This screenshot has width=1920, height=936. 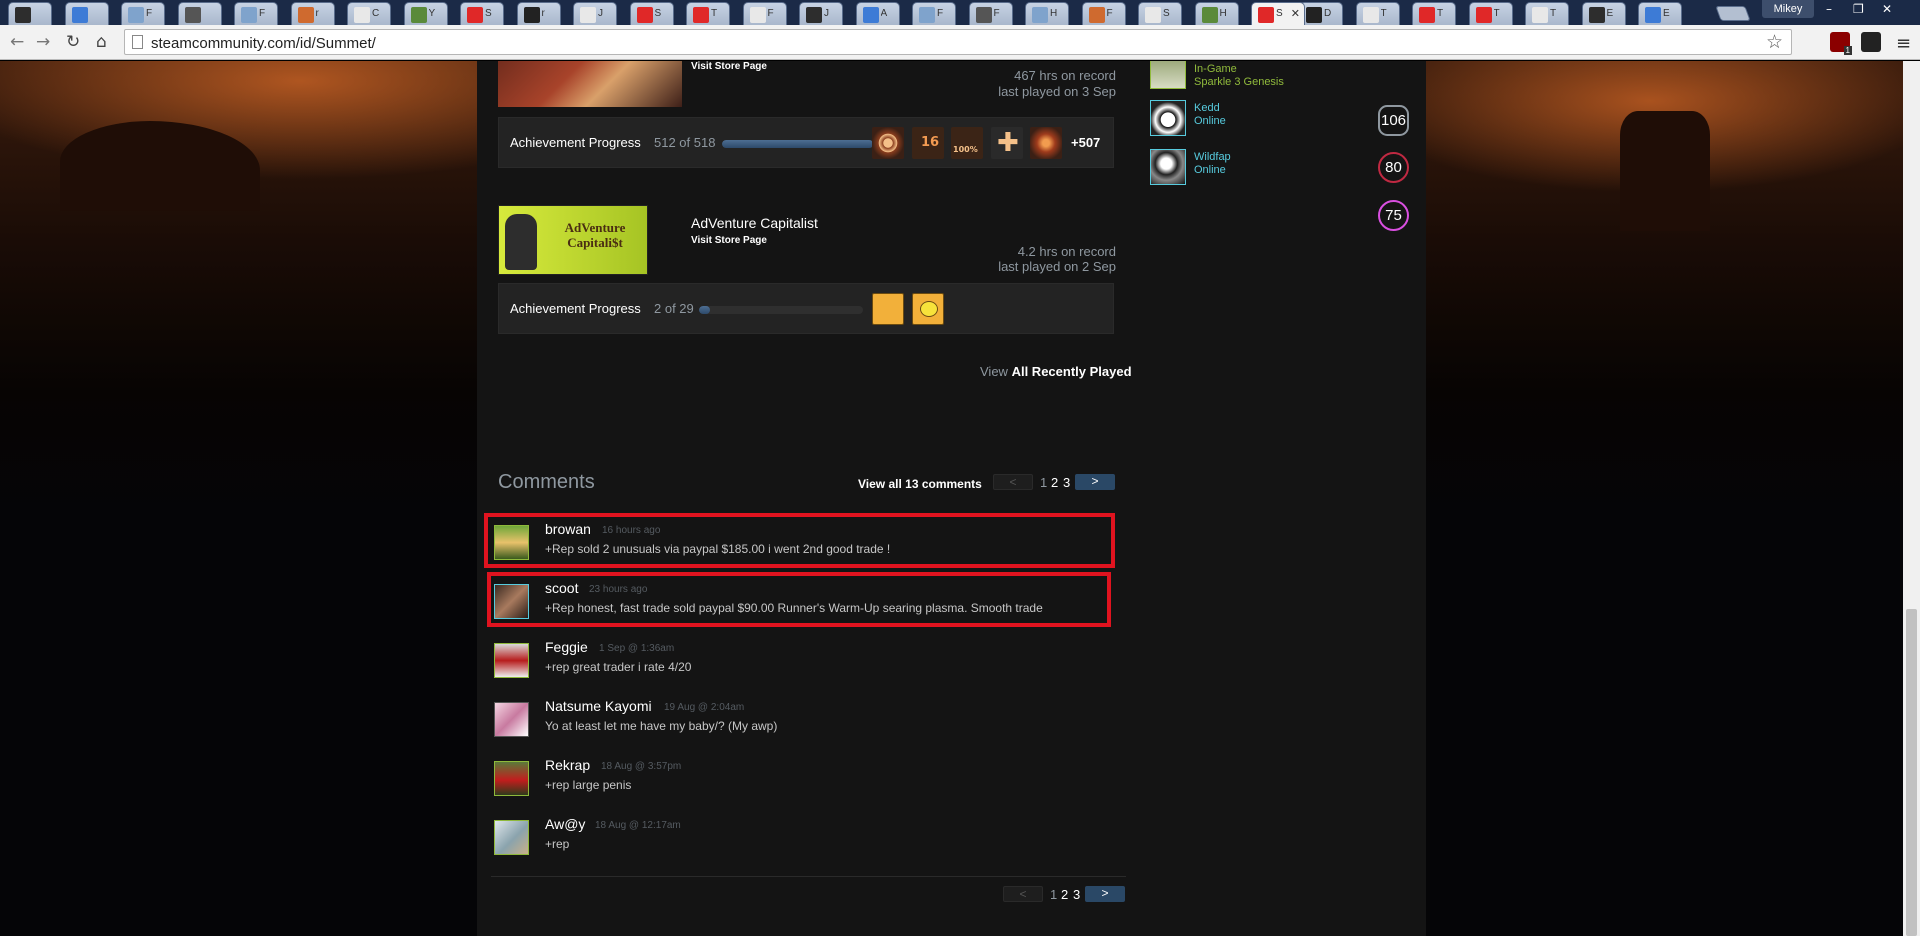 What do you see at coordinates (1280, 120) in the screenshot?
I see `friend-item: Kedd Online` at bounding box center [1280, 120].